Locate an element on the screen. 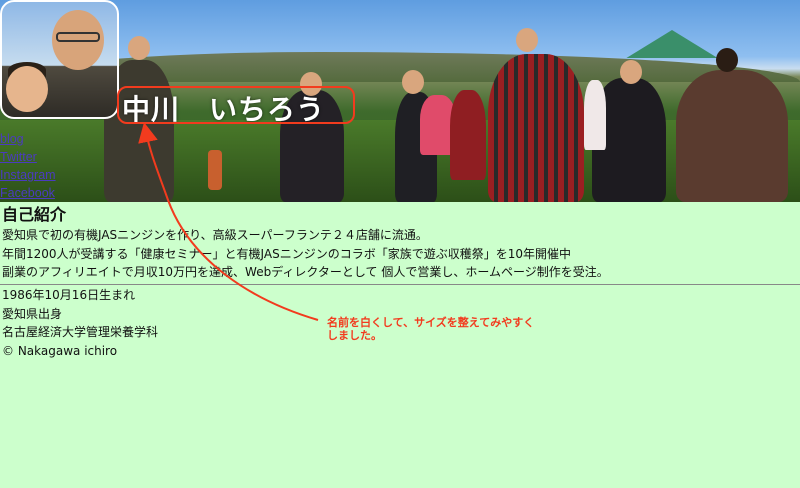 Image resolution: width=800 pixels, height=488 pixels. intro-line: 愛知県で初の有機JASニンジンを作り、高級スーパーフランテ２４店舗に流通。 is located at coordinates (215, 235).